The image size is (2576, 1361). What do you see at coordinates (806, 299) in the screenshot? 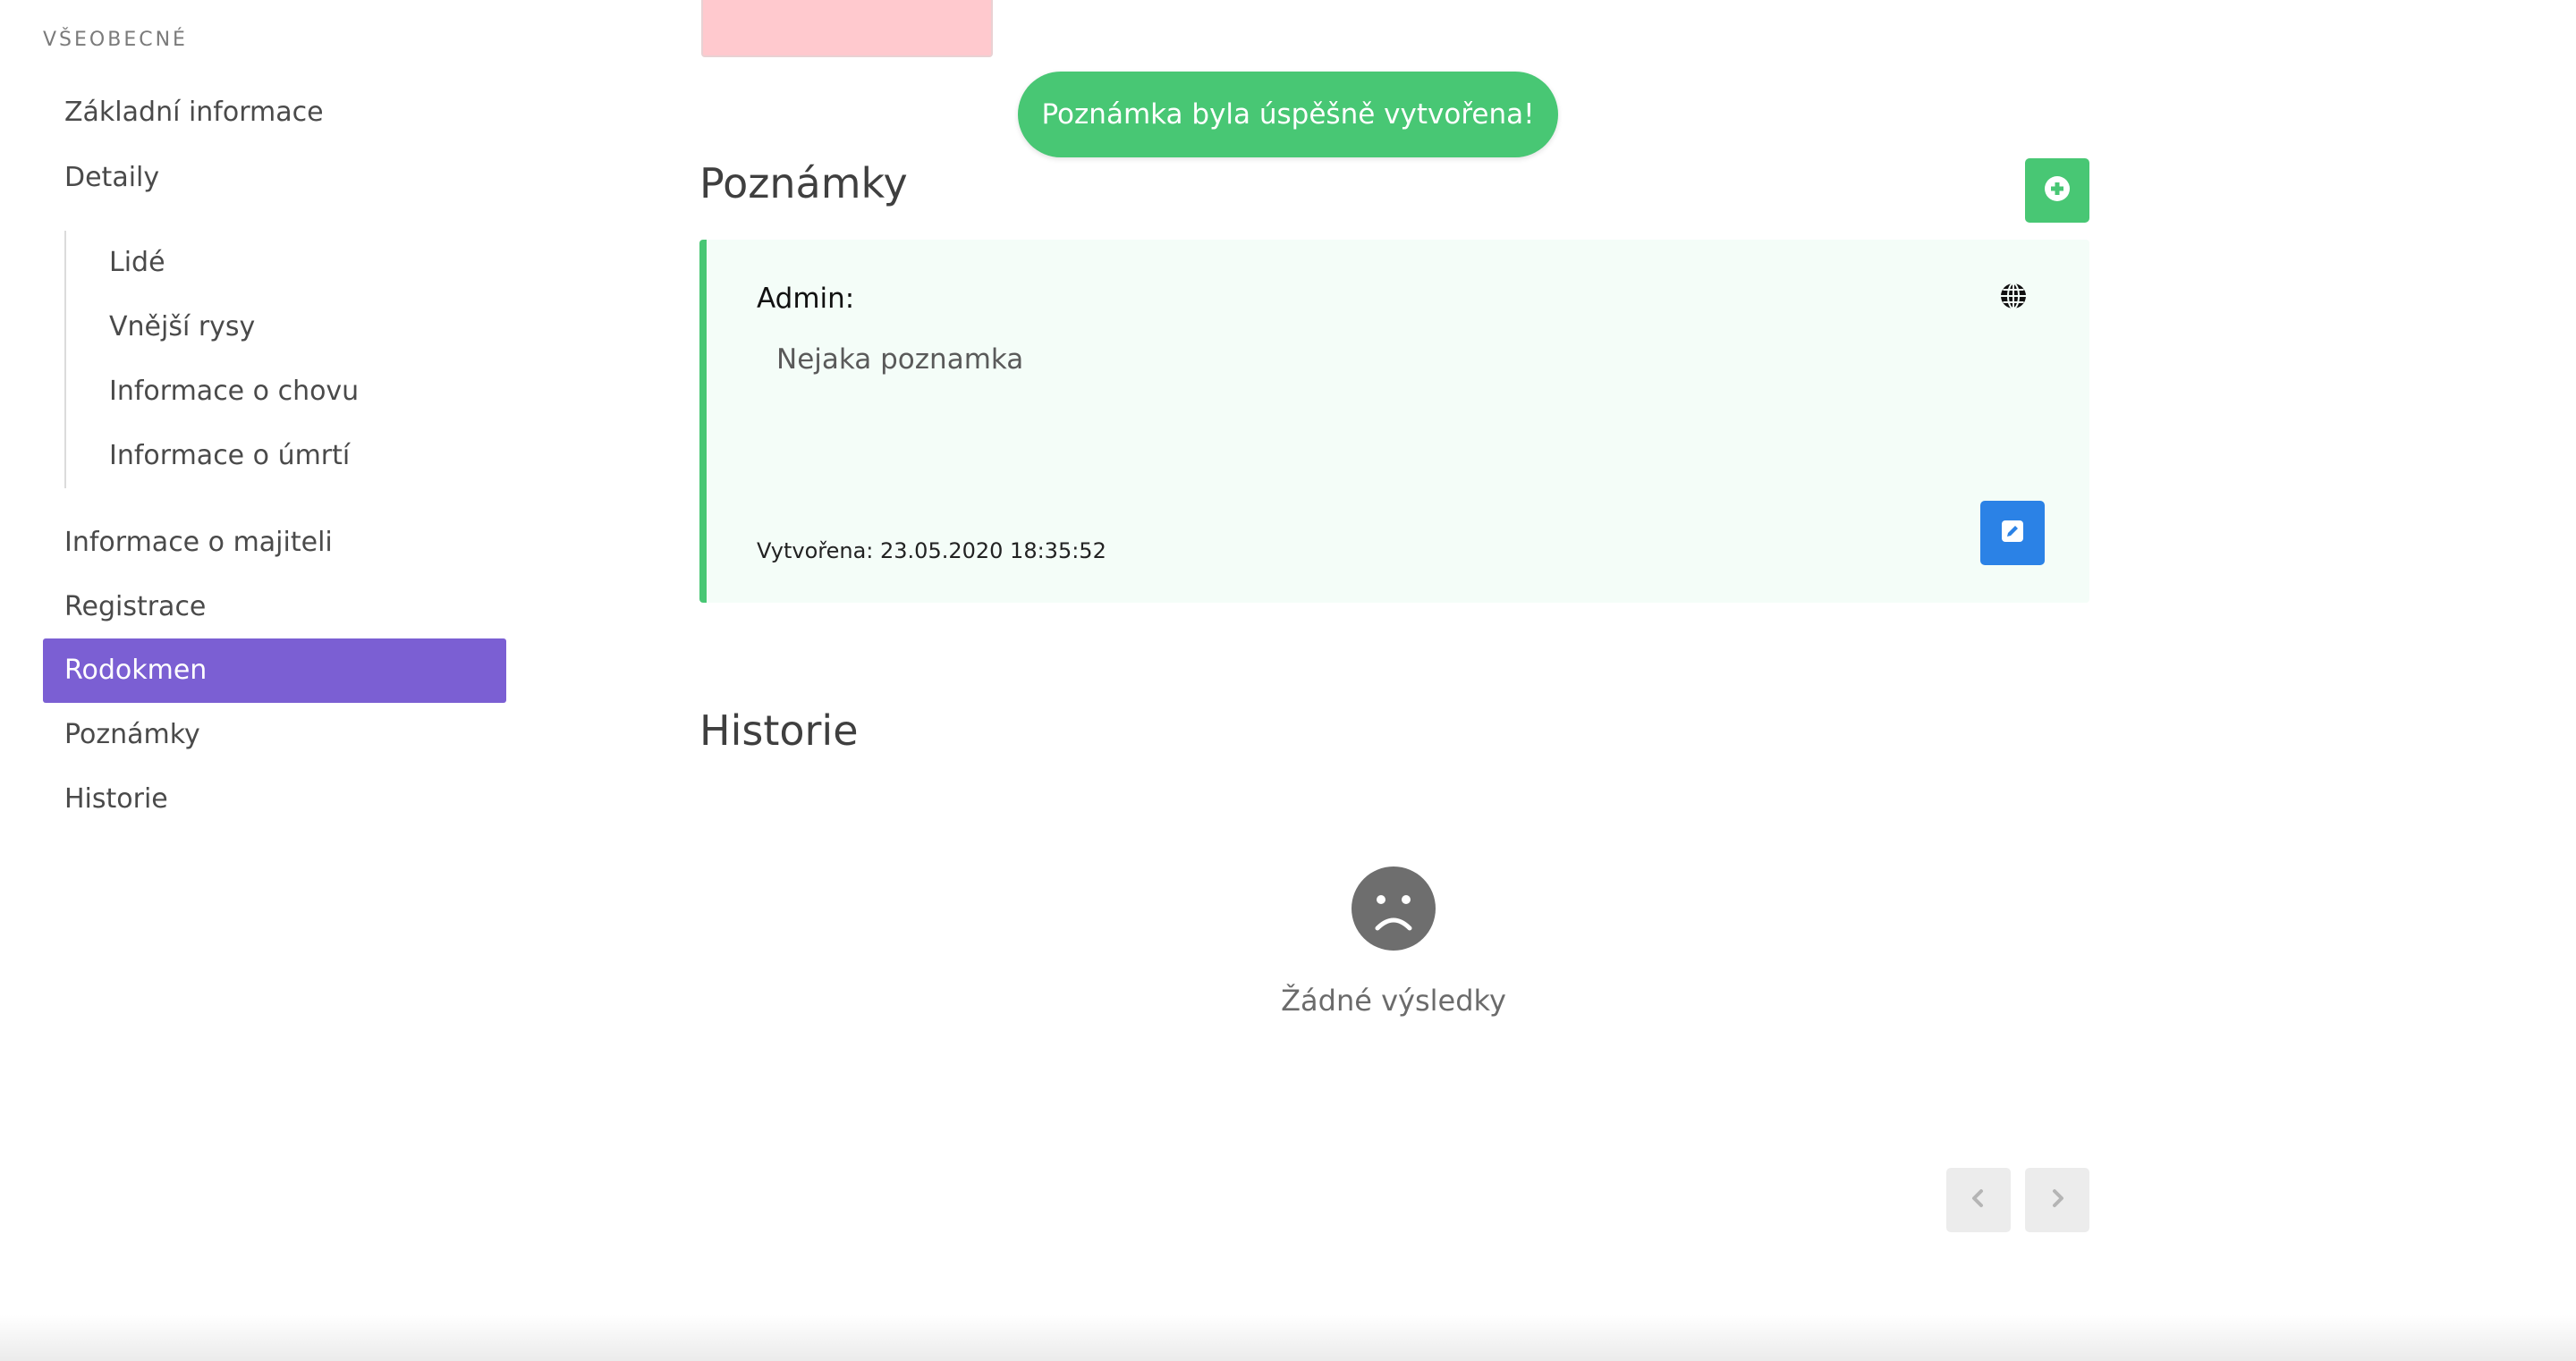
I see `note-author: Admin:` at bounding box center [806, 299].